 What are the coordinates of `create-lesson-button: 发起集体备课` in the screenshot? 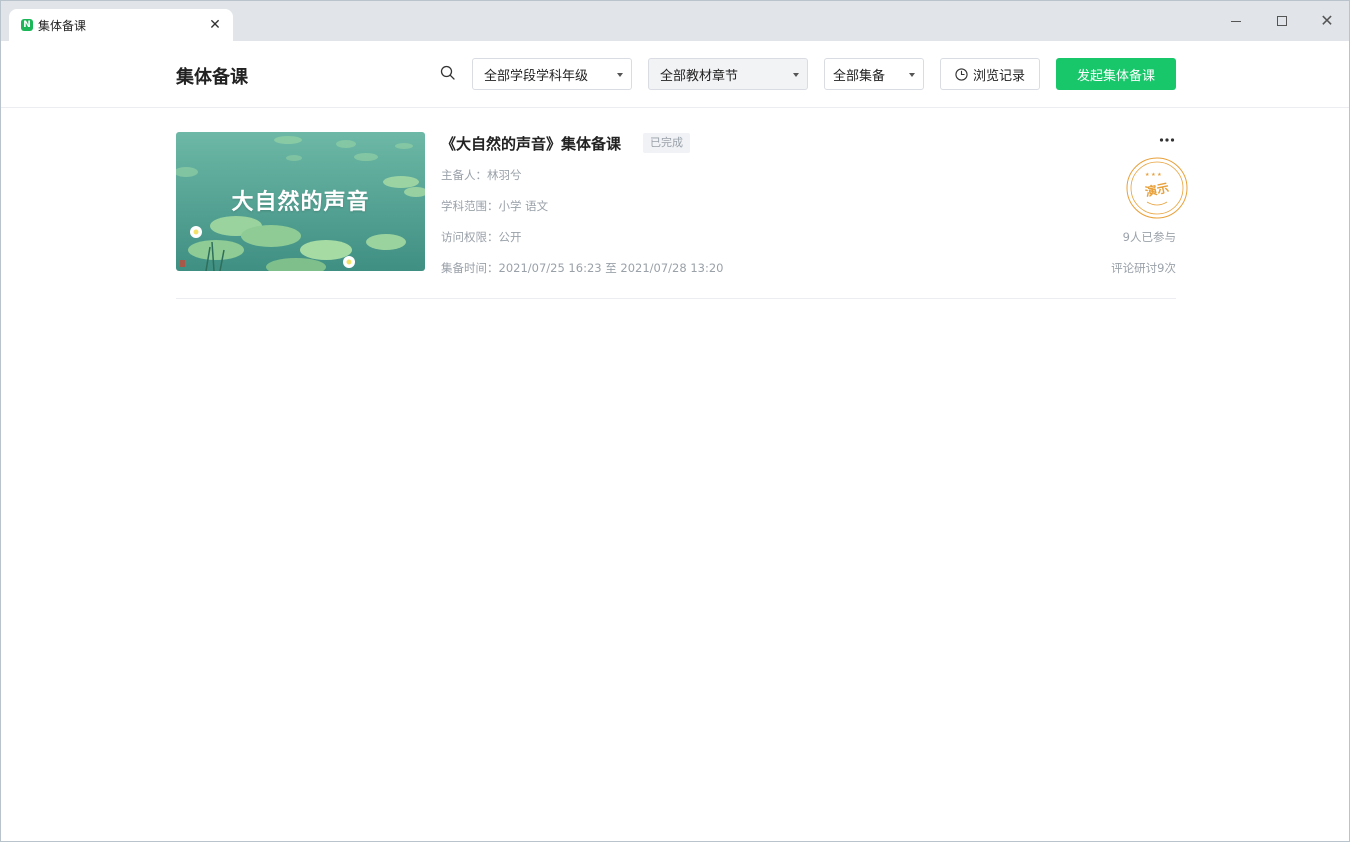 It's located at (1116, 74).